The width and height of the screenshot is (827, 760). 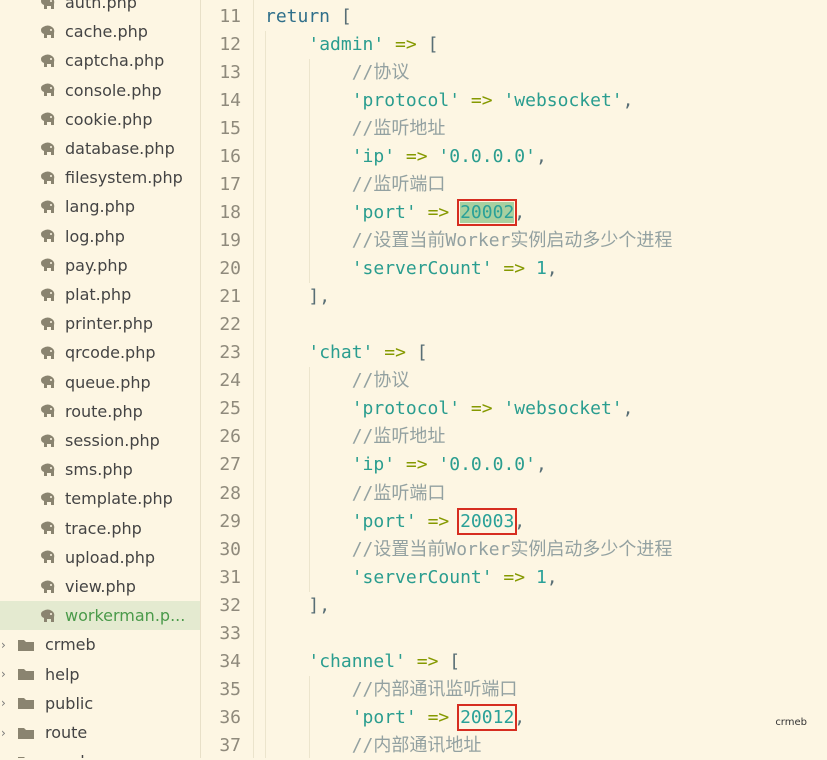 I want to click on folder-item-crmeb: › crmeb, so click(x=100, y=644).